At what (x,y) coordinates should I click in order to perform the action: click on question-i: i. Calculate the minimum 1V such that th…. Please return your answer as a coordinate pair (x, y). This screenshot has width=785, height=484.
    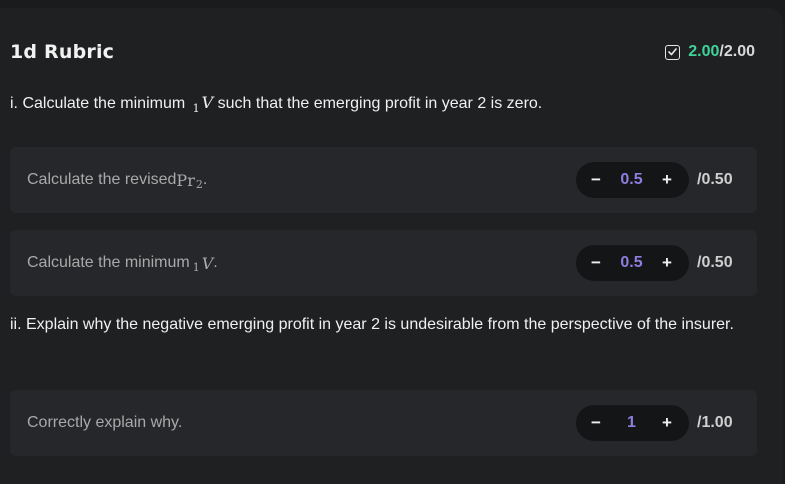
    Looking at the image, I should click on (376, 103).